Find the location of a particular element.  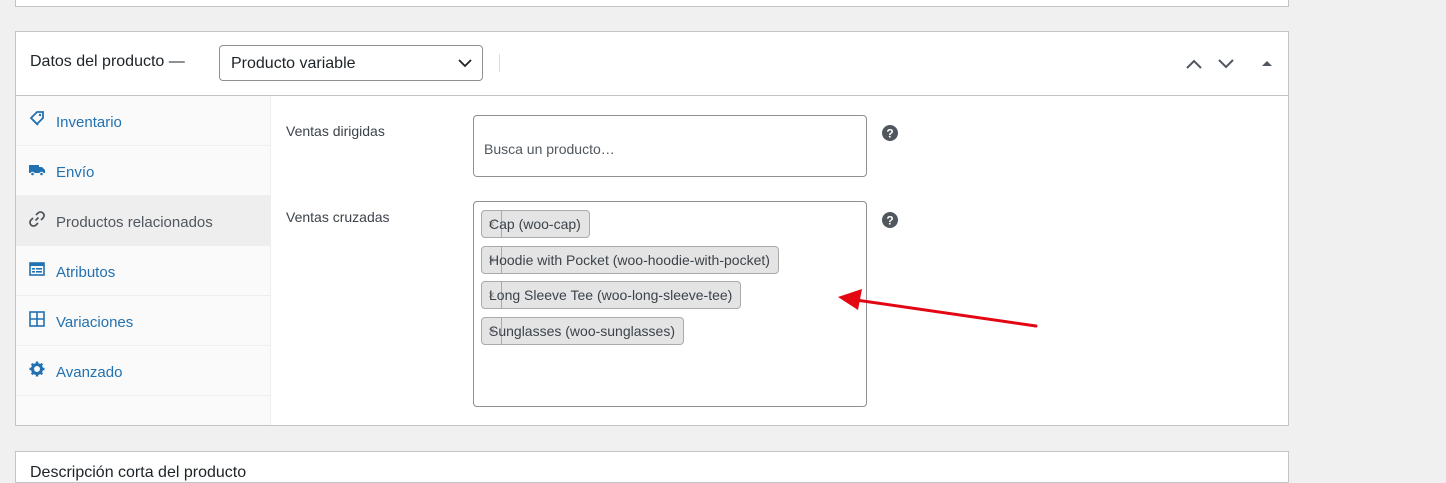

tab-envio: Envío is located at coordinates (143, 171).